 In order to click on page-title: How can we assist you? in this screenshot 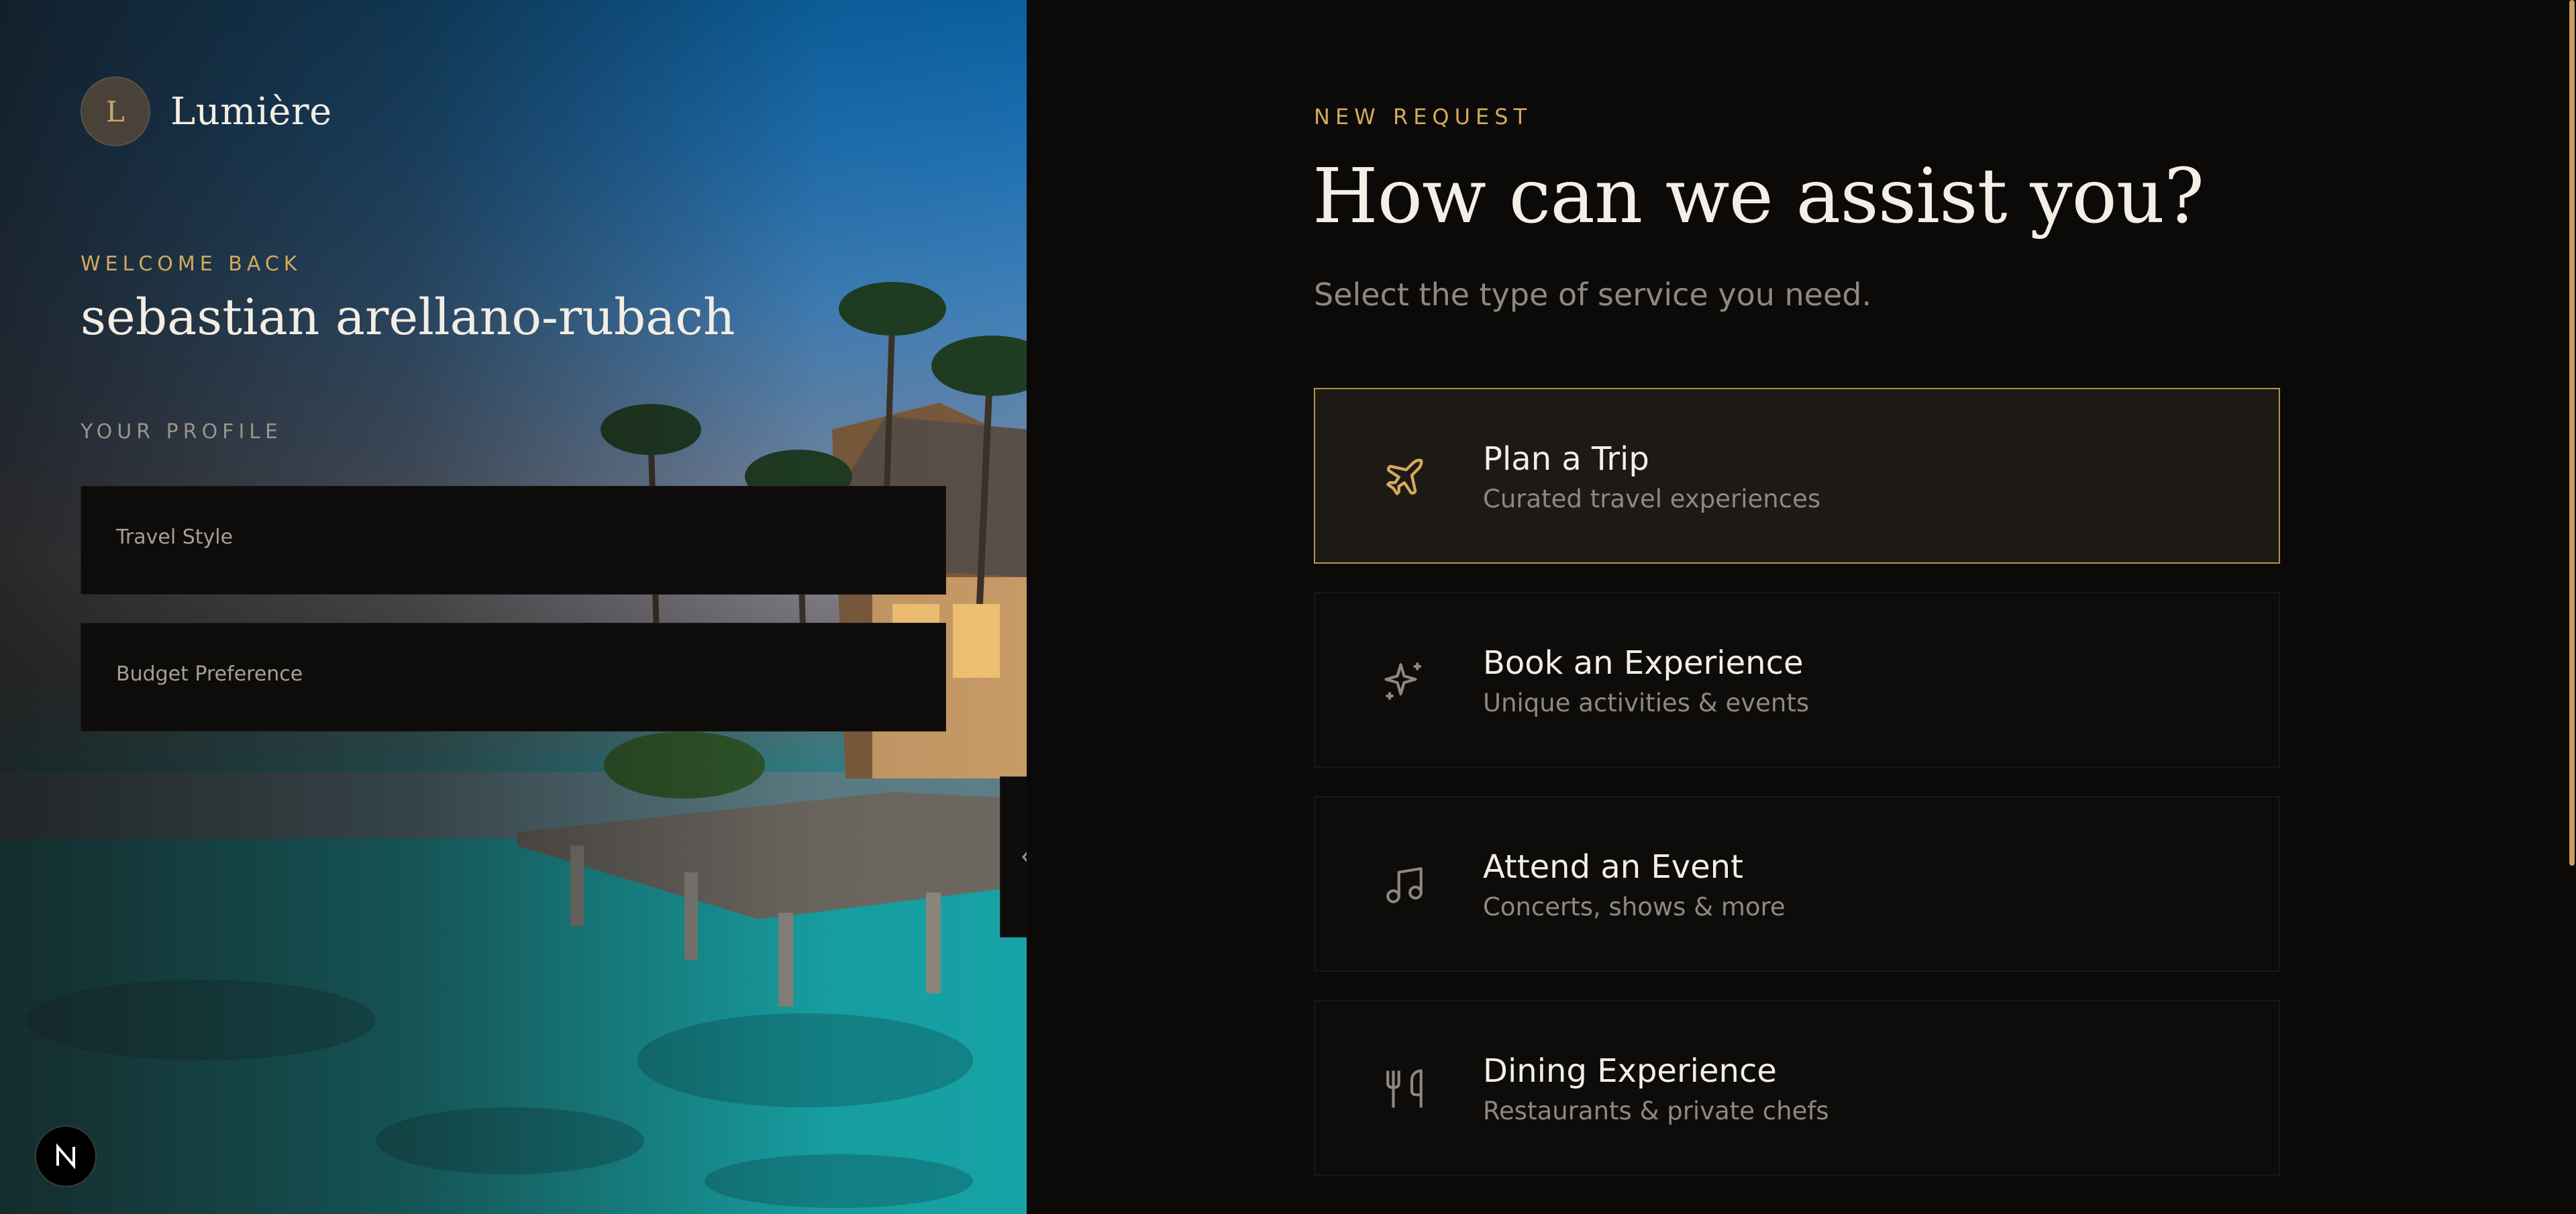, I will do `click(1758, 196)`.